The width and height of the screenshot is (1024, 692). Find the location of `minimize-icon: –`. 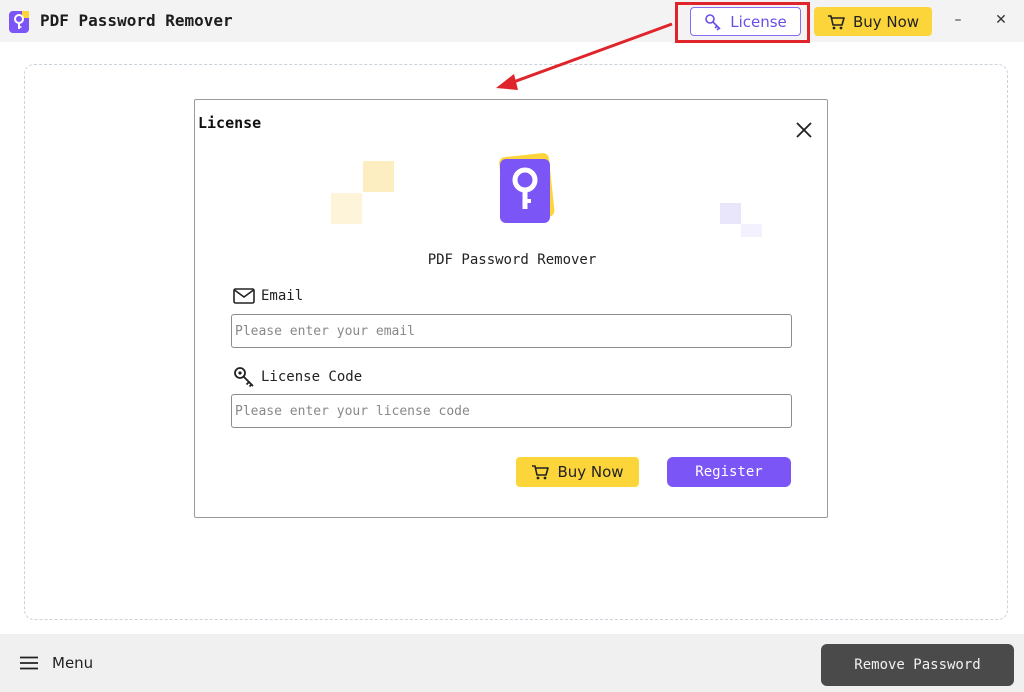

minimize-icon: – is located at coordinates (958, 20).